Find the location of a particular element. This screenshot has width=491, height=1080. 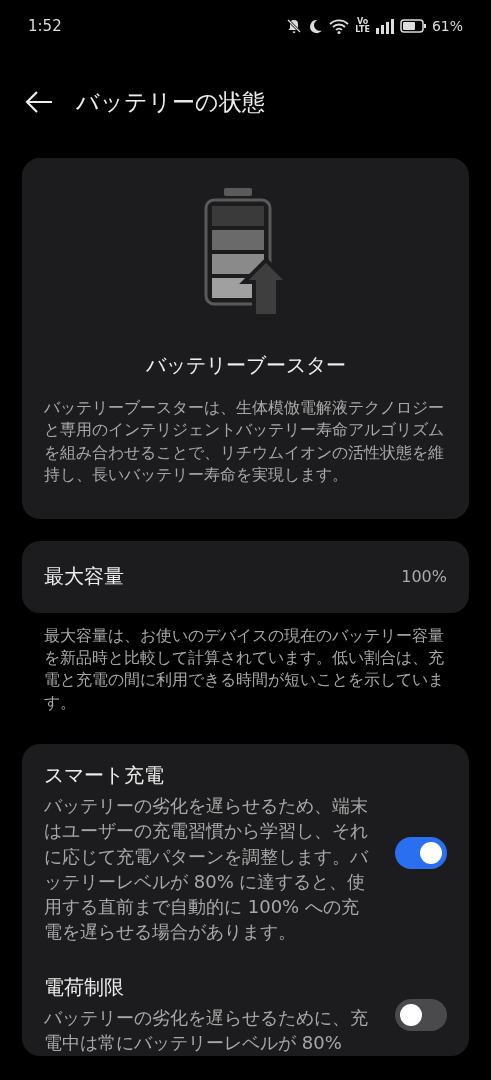

volte-label: Vo is located at coordinates (362, 22).